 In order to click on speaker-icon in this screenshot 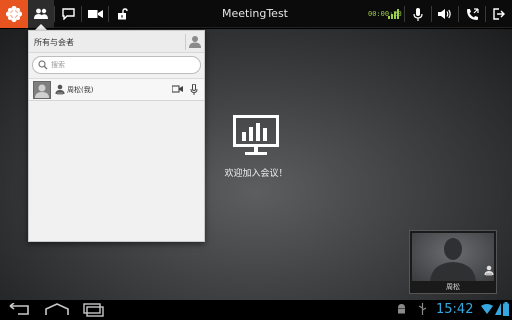, I will do `click(444, 14)`.